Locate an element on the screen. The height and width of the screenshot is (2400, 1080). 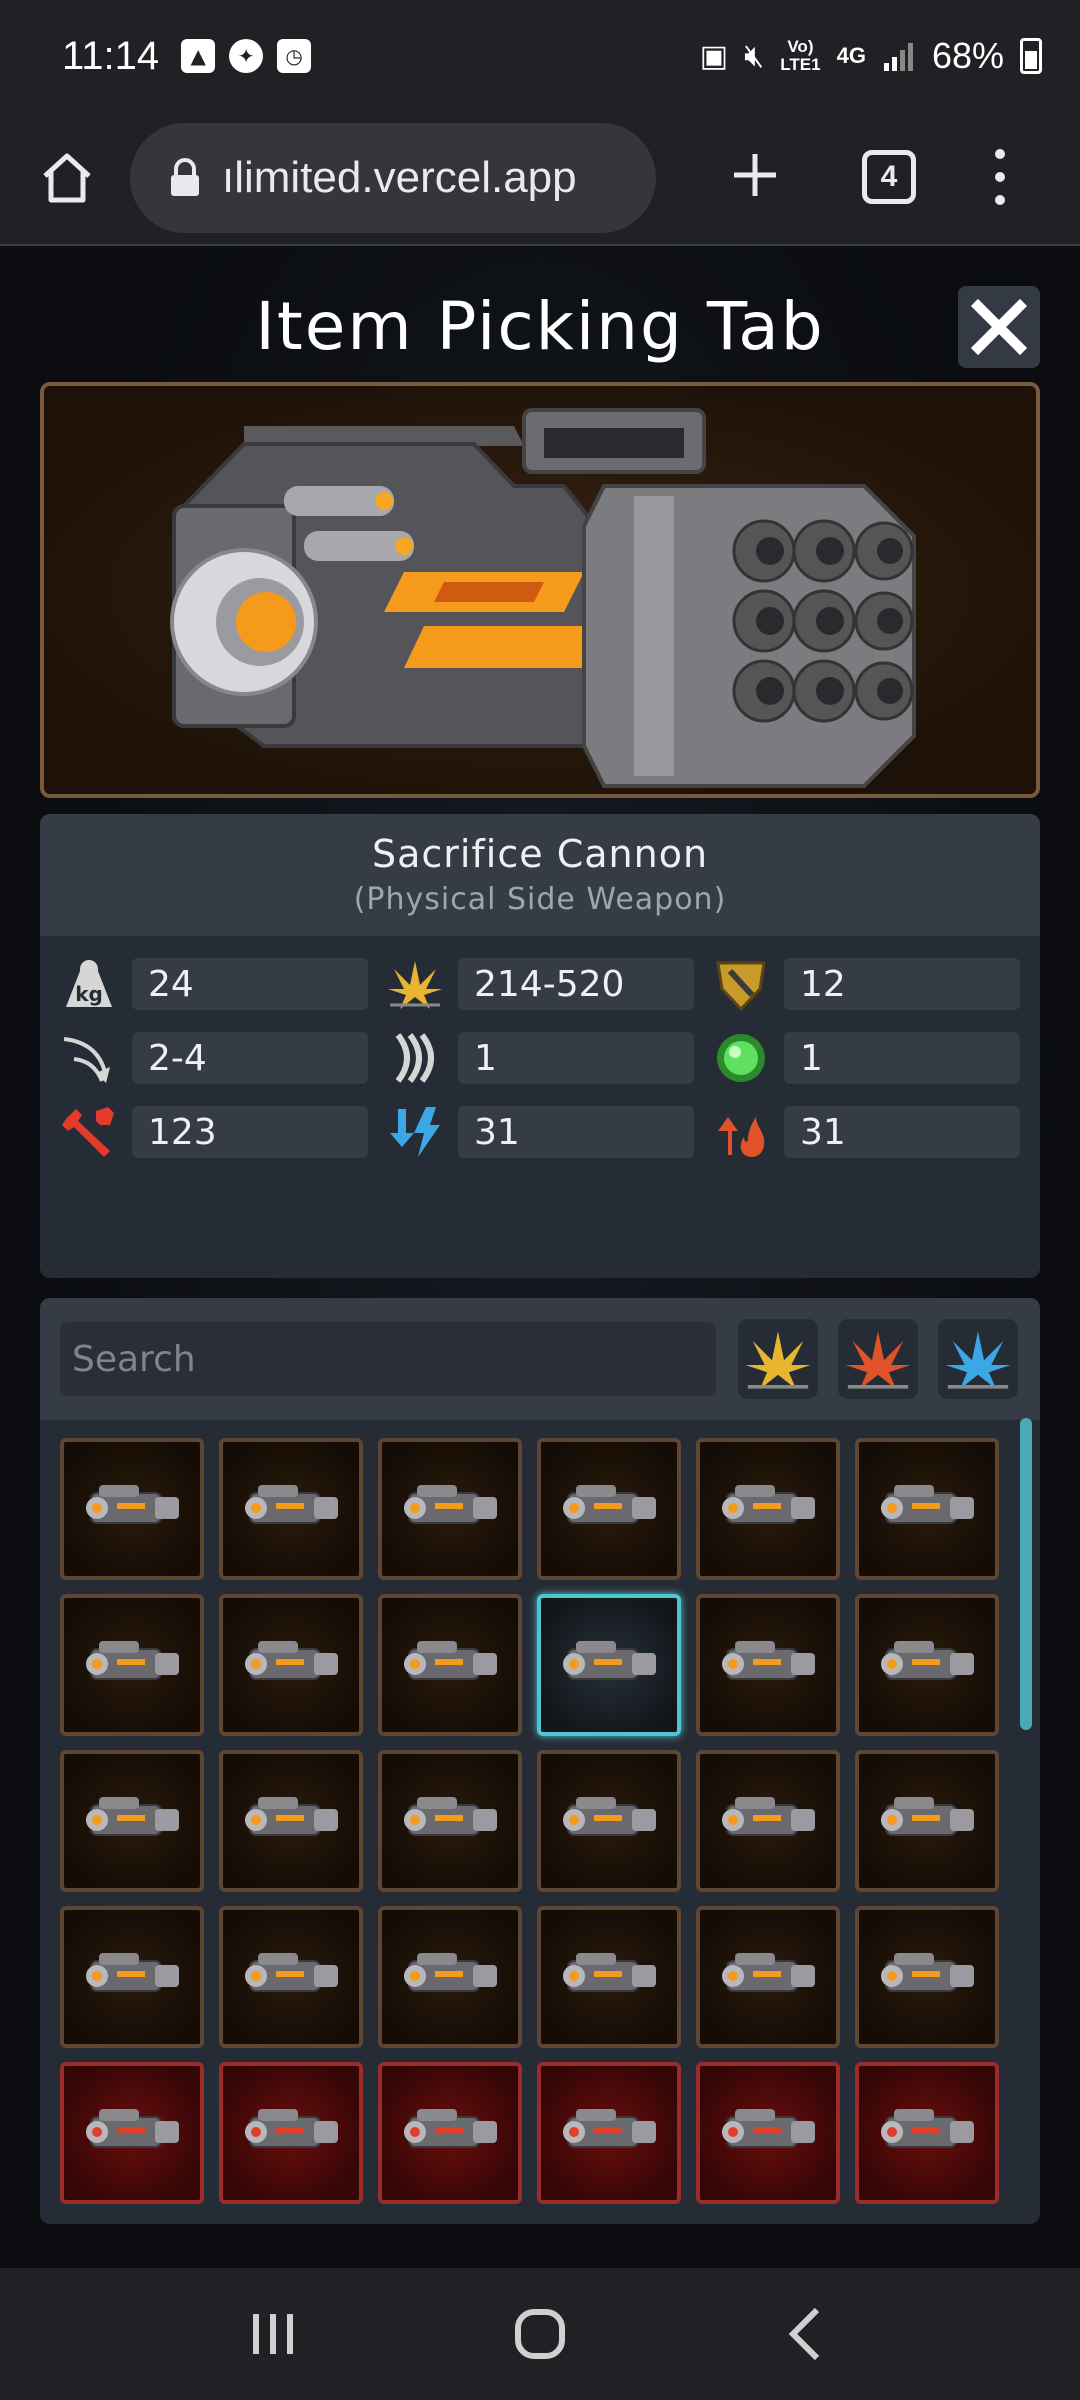
stat-value: 123 is located at coordinates (250, 1132).